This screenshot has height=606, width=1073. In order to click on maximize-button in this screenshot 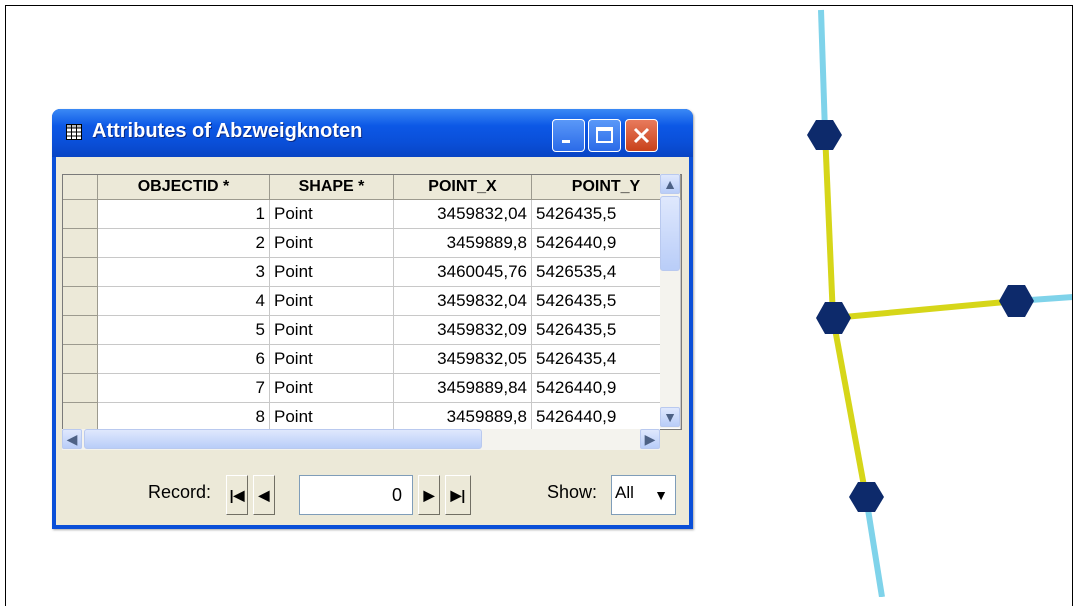, I will do `click(604, 135)`.